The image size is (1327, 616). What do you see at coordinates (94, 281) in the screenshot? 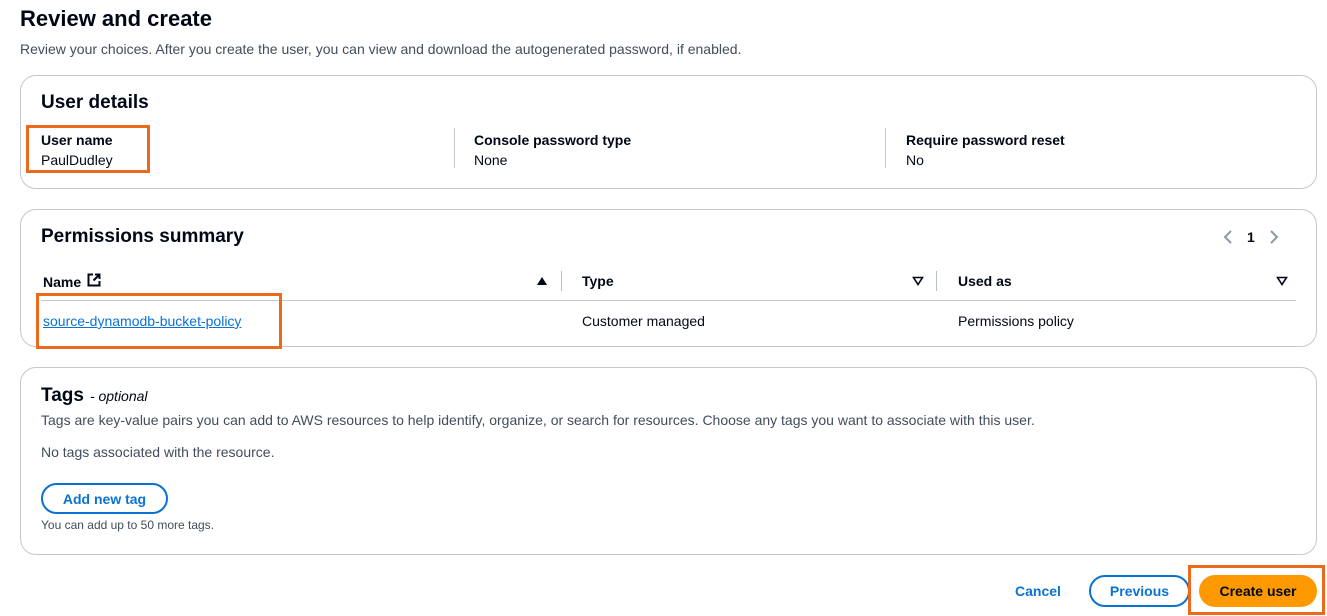
I see `external-link-icon` at bounding box center [94, 281].